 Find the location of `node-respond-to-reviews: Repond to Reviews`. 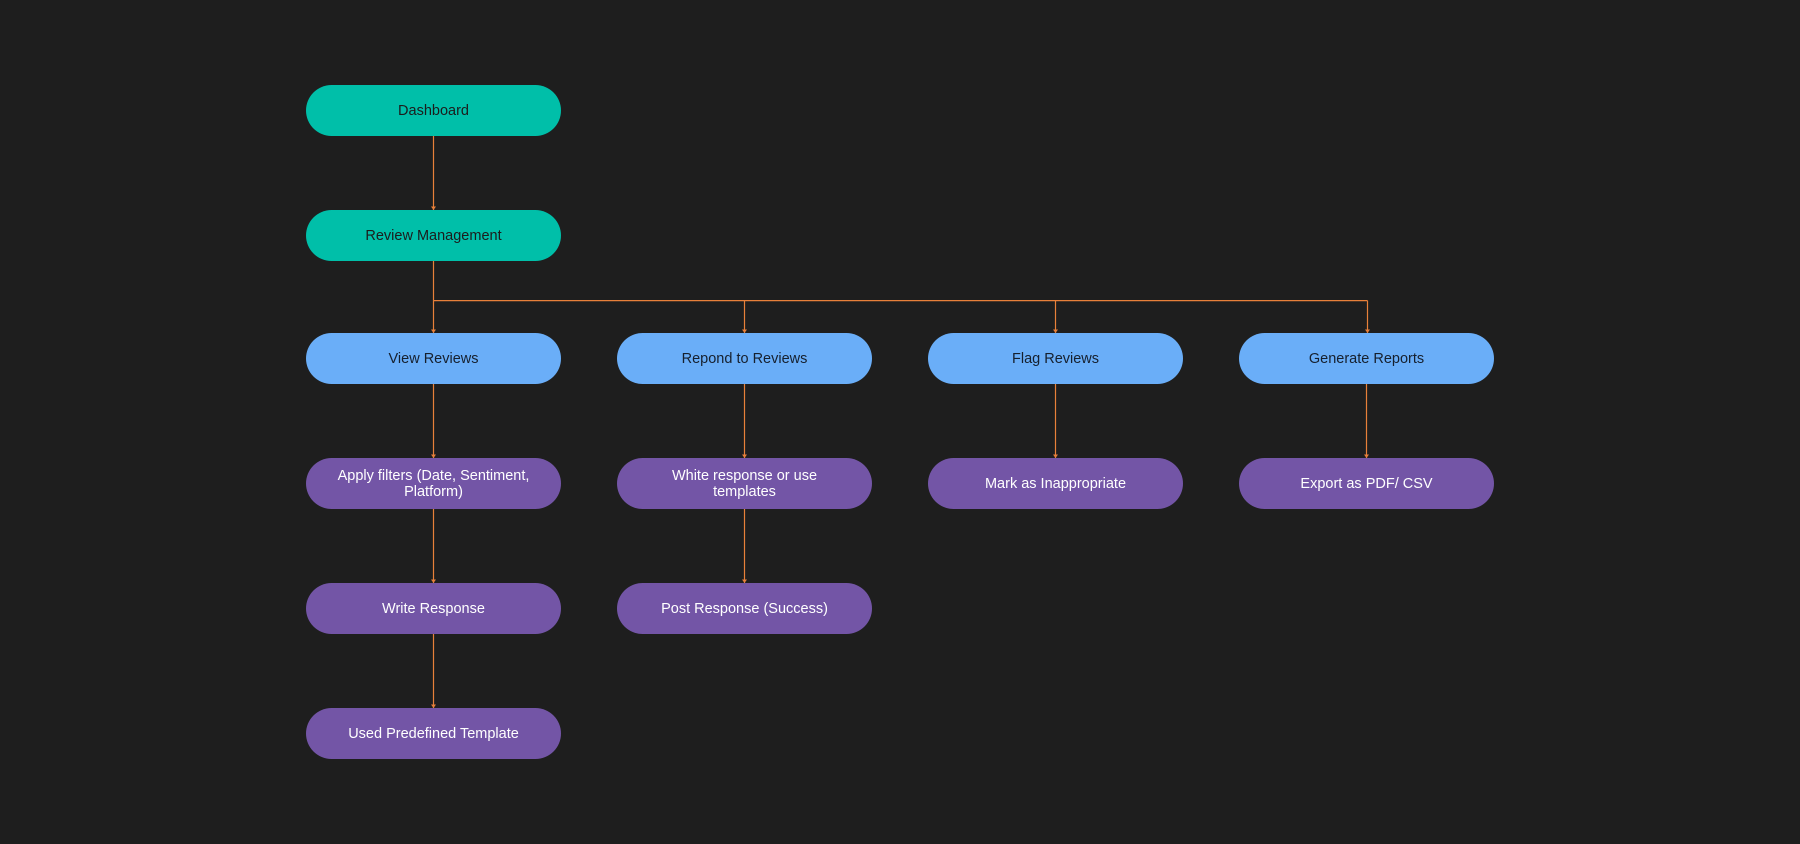

node-respond-to-reviews: Repond to Reviews is located at coordinates (744, 358).